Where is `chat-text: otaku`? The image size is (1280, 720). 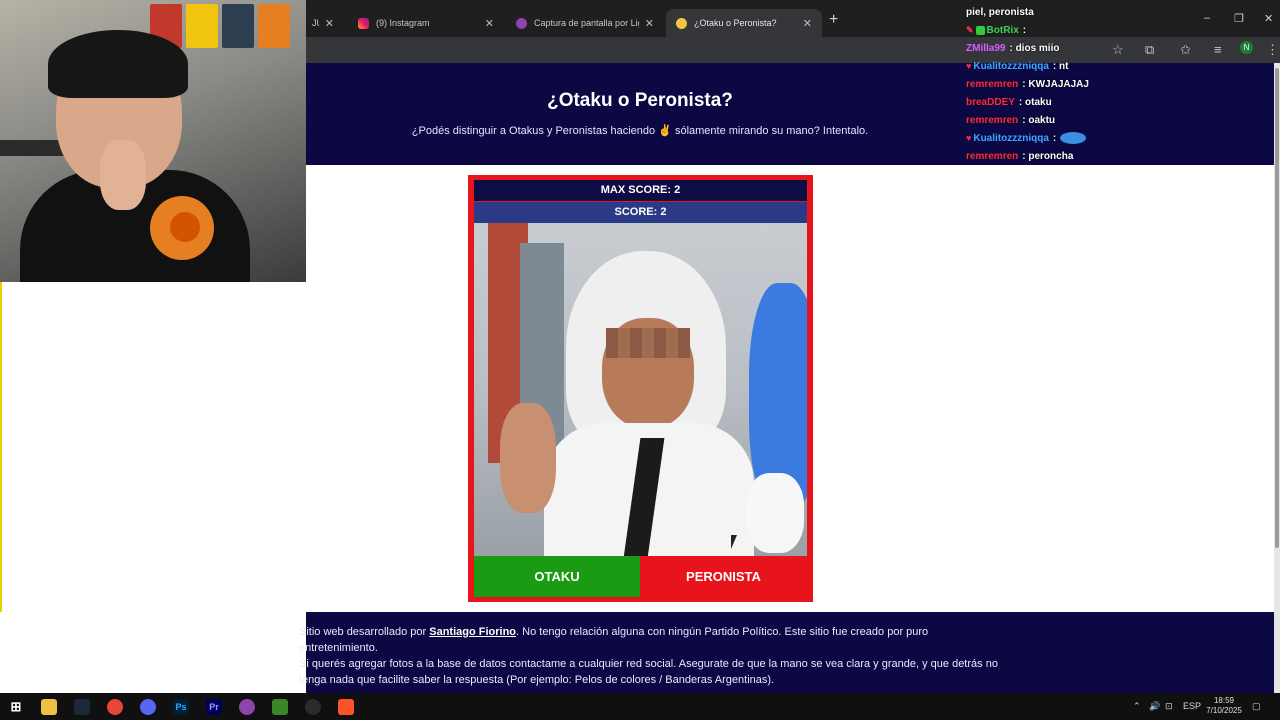 chat-text: otaku is located at coordinates (1038, 102).